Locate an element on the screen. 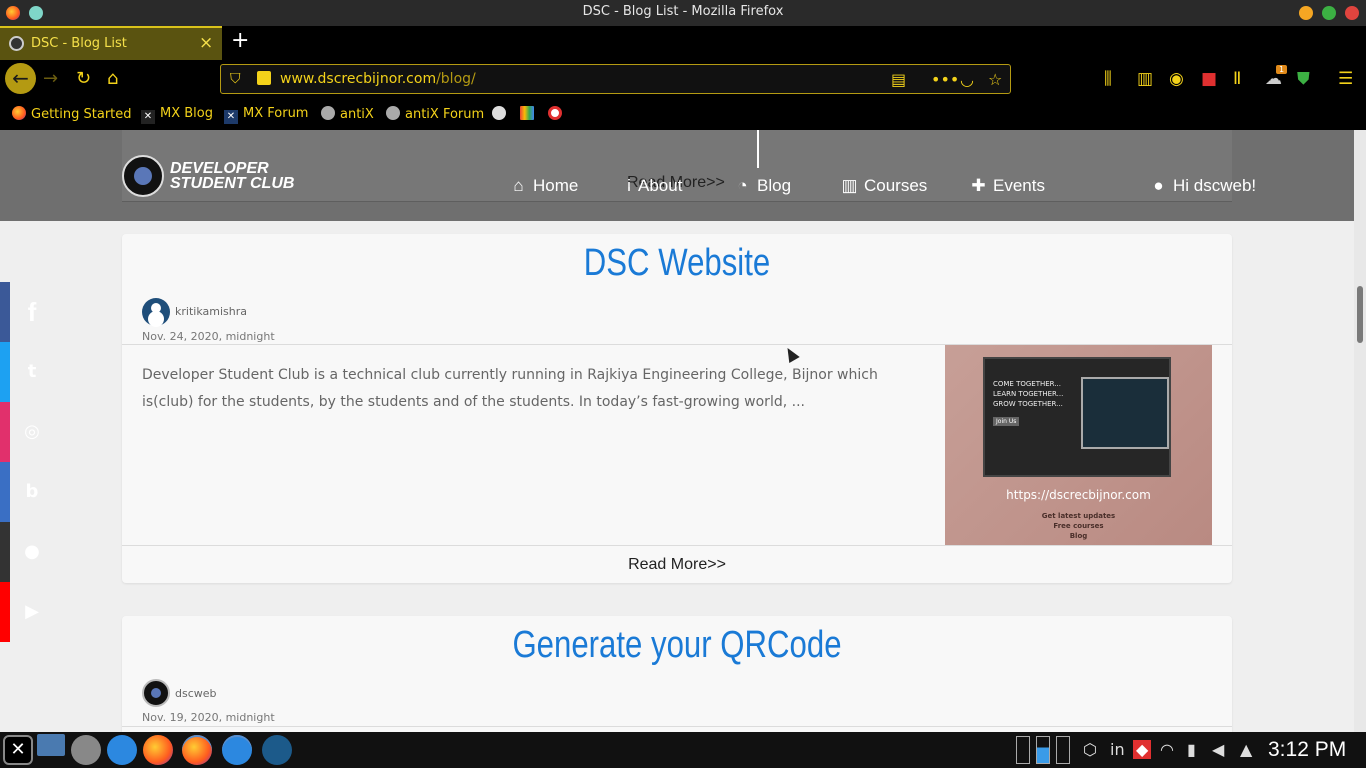  firefox-launcher-icon is located at coordinates (158, 750).